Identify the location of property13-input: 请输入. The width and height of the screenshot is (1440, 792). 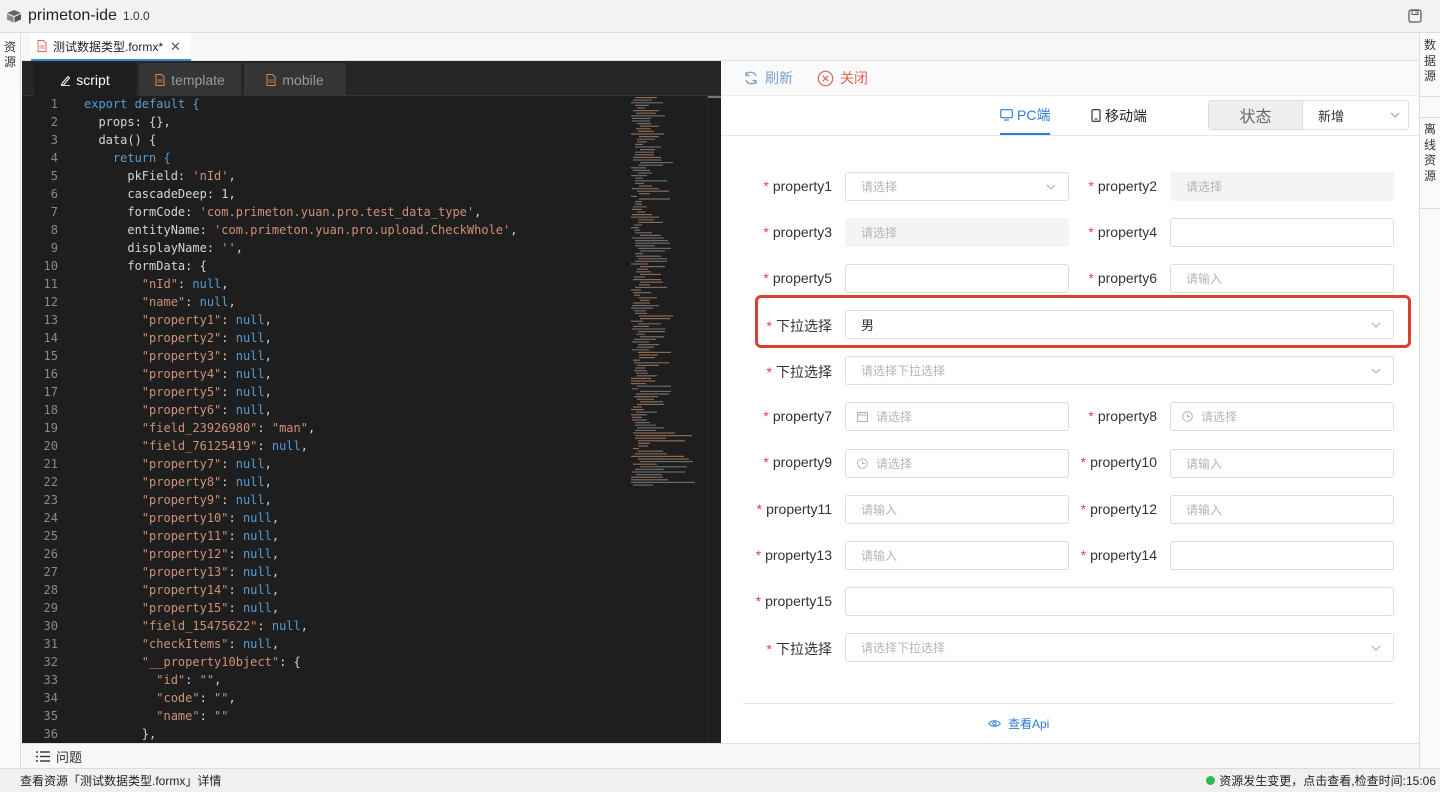
(957, 555).